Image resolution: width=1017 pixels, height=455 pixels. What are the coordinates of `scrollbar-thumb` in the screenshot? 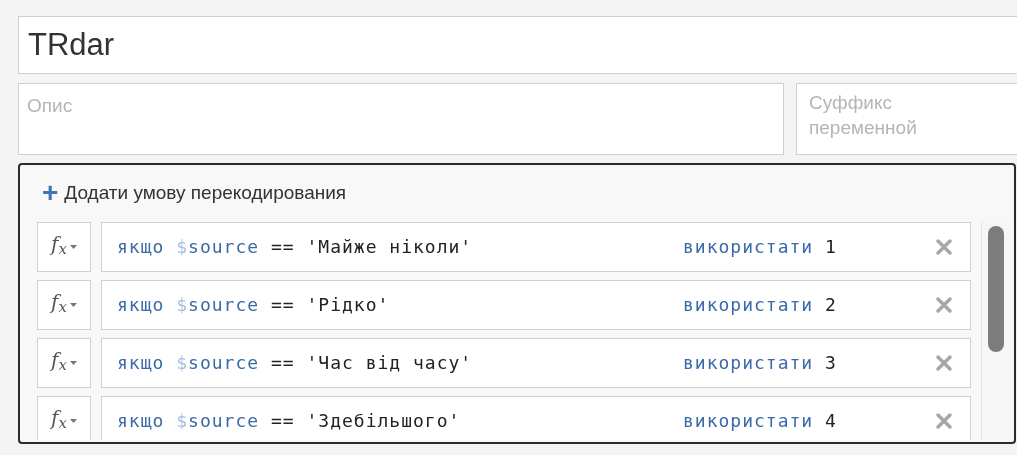 It's located at (995, 288).